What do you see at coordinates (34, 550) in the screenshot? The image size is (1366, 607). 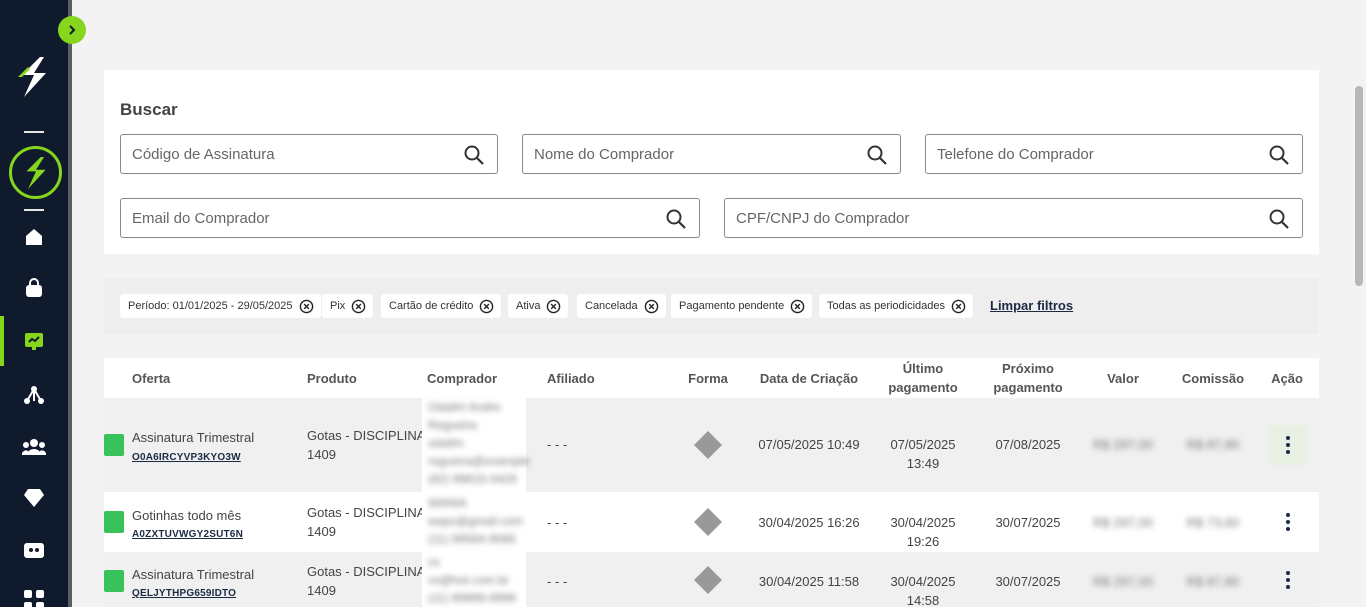 I see `card-icon` at bounding box center [34, 550].